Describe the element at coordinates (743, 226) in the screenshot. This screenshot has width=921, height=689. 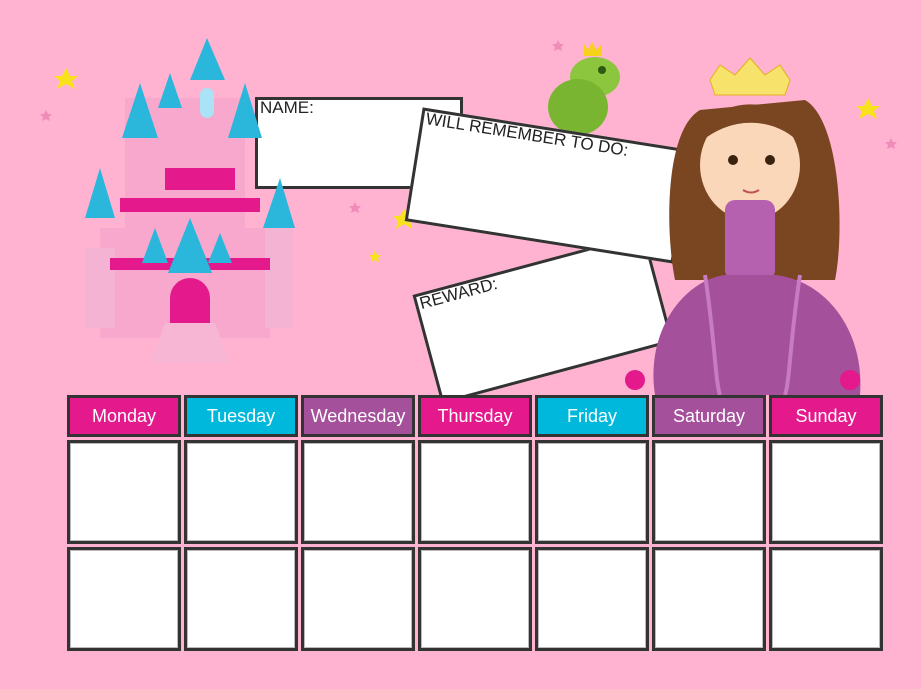
I see `princess-illustration` at that location.